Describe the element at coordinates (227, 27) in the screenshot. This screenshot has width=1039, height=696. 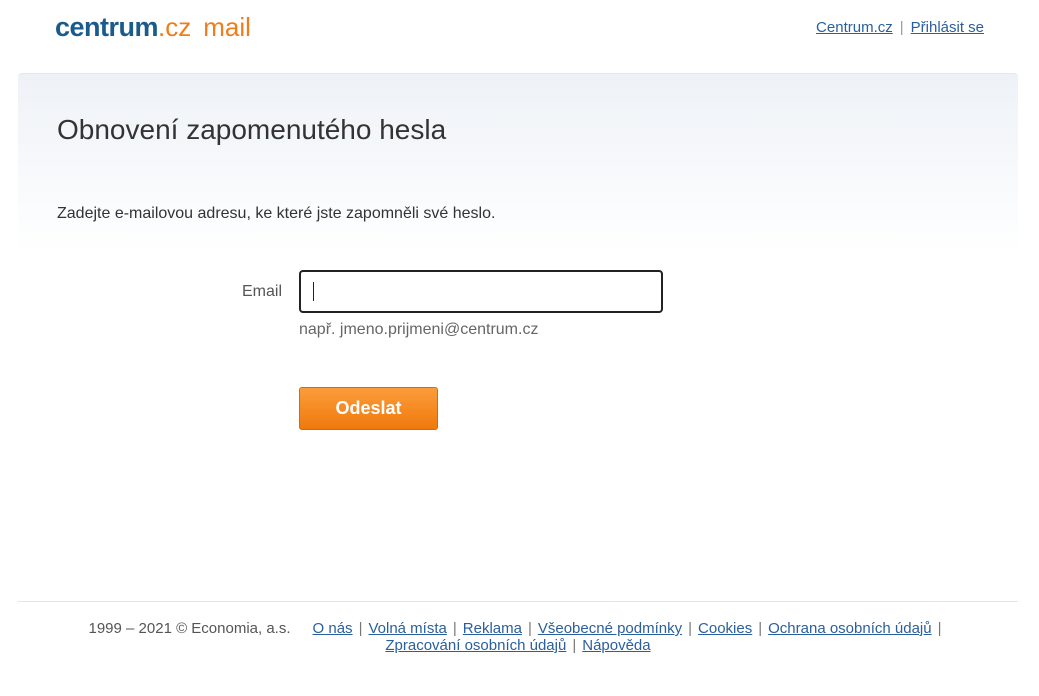
I see `logo-mail-text: mail` at that location.